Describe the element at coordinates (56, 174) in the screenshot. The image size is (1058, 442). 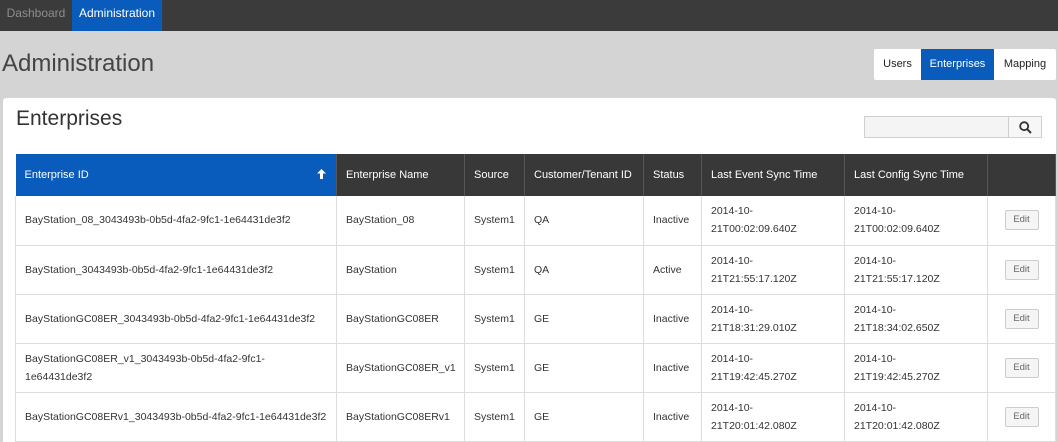
I see `column-header-label: Enterprise ID` at that location.